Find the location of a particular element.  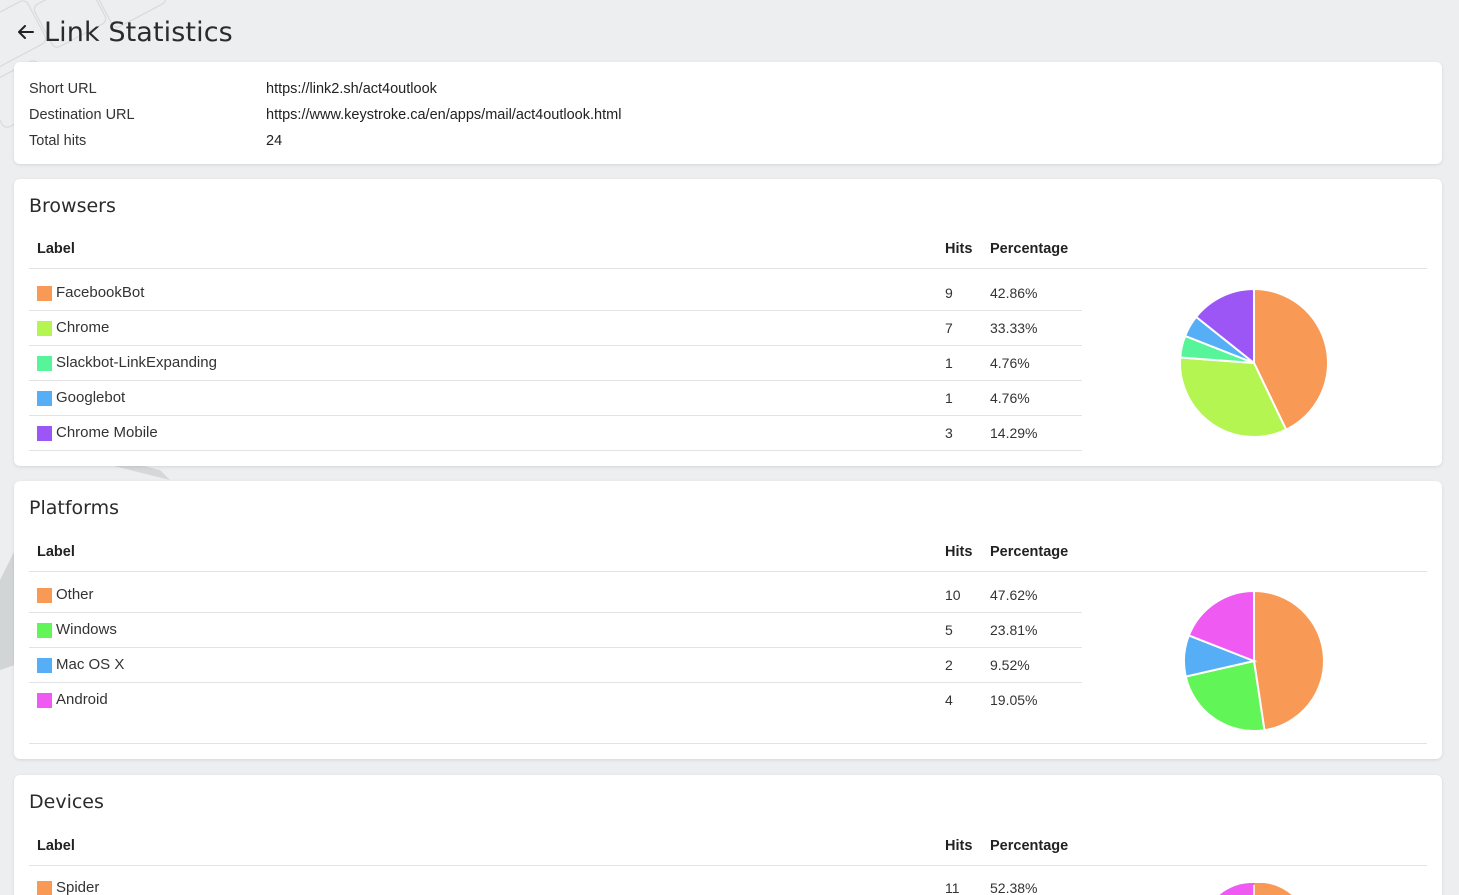

table-row: Mac OS X 2 9.52% is located at coordinates (555, 665).